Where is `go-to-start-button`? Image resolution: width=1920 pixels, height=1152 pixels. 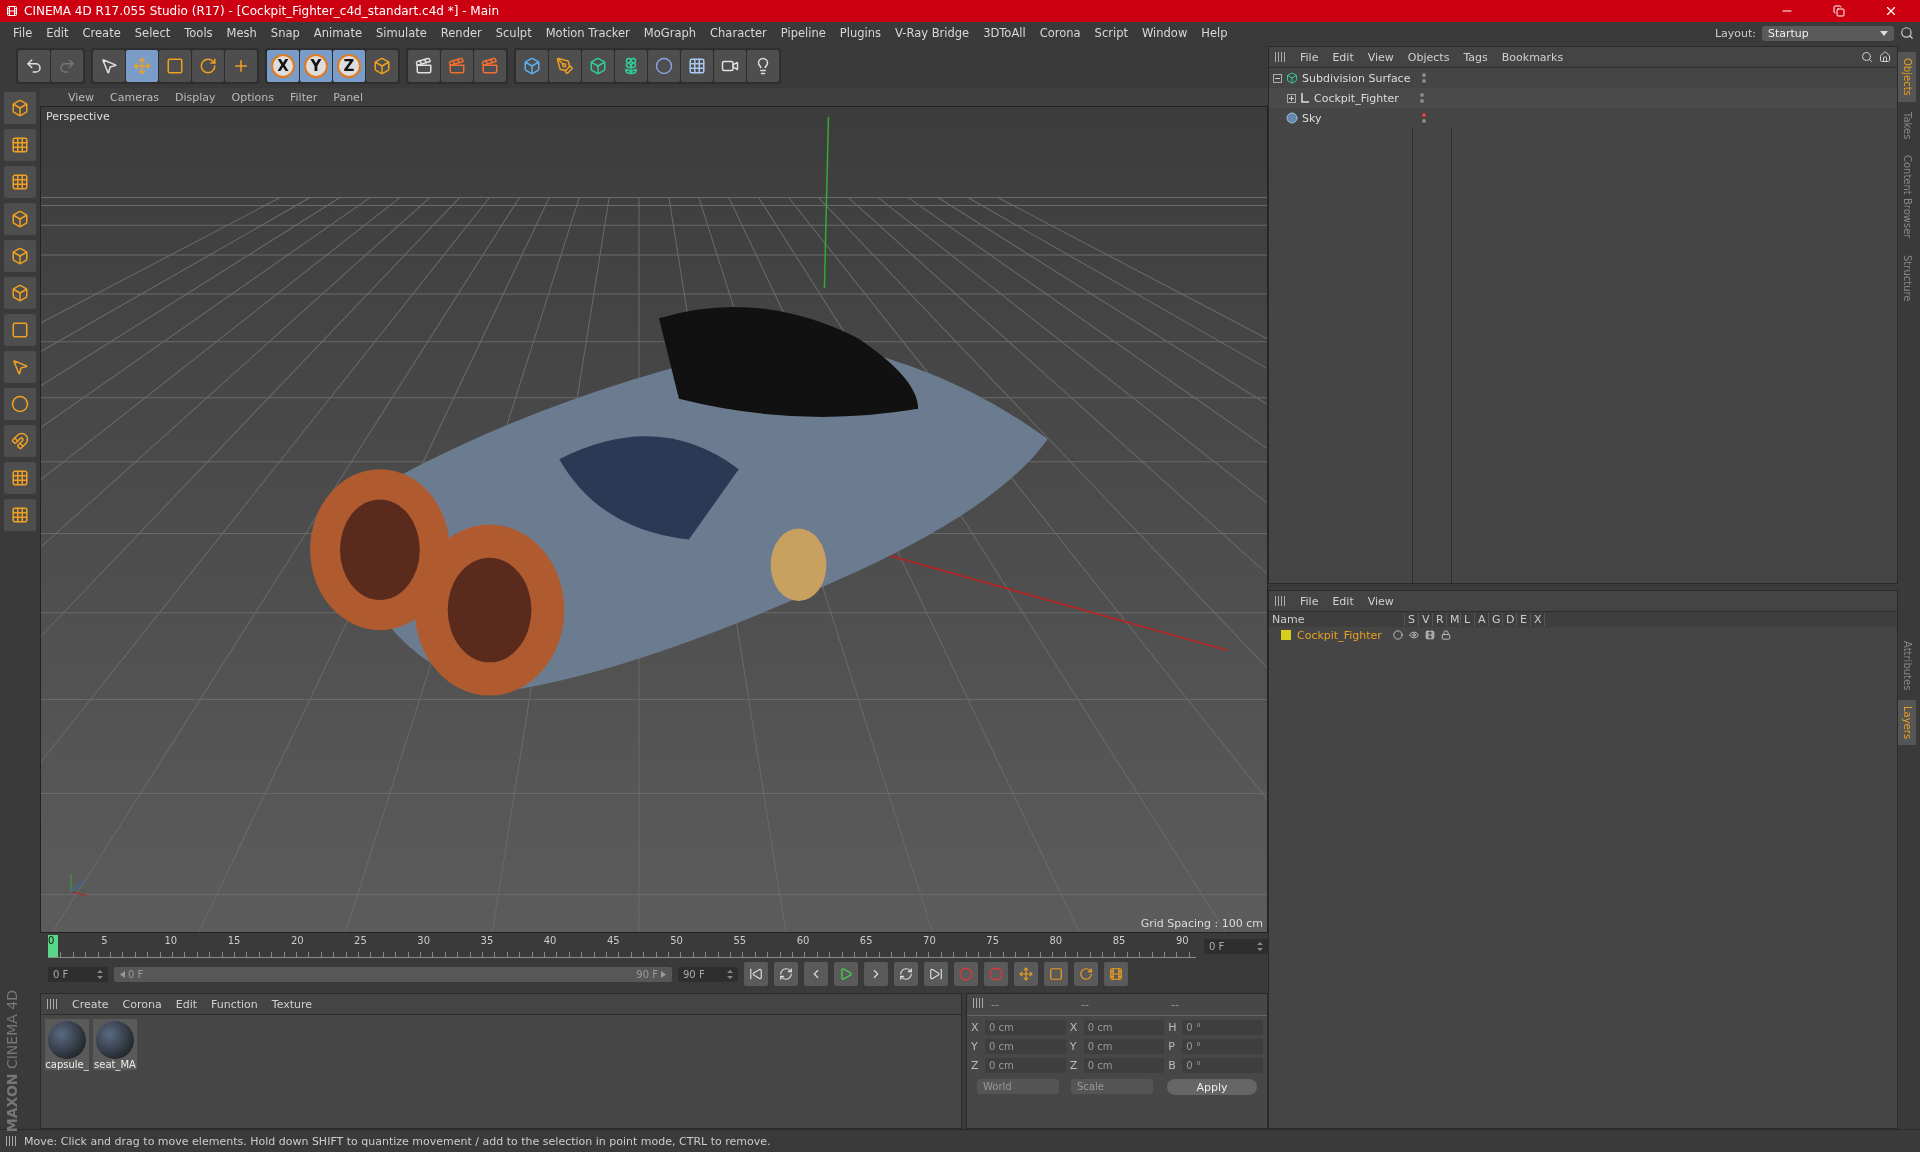 go-to-start-button is located at coordinates (756, 974).